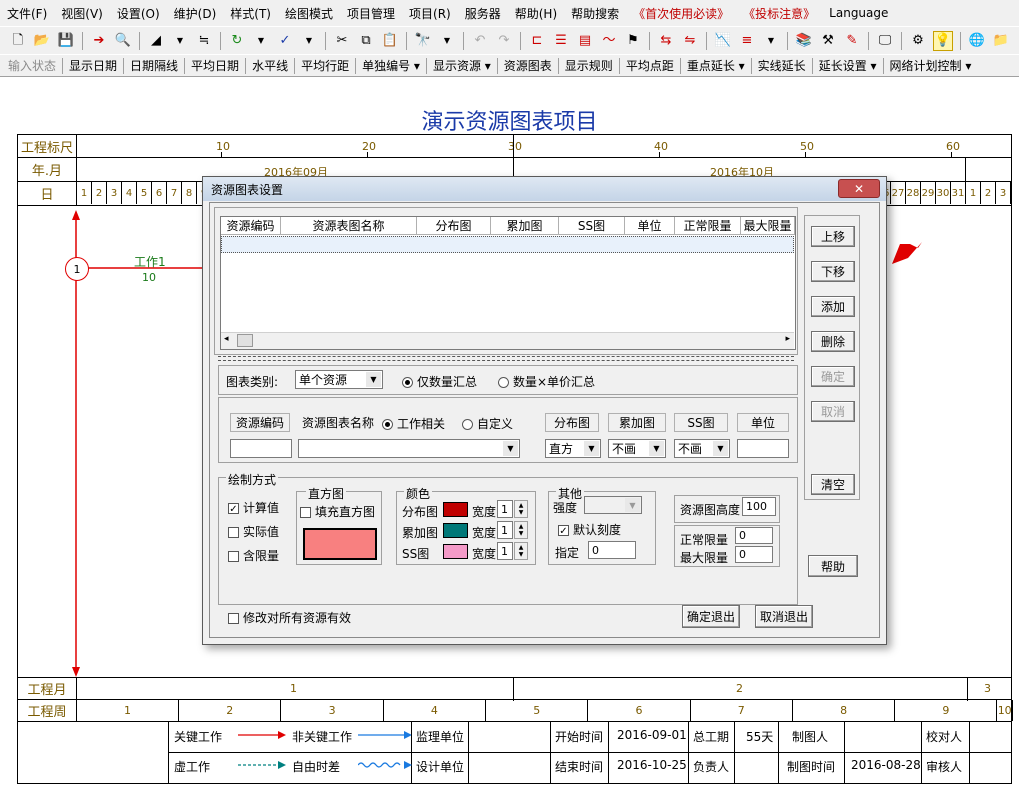 This screenshot has height=791, width=1019. Describe the element at coordinates (833, 236) in the screenshot. I see `move-up-button: 上移` at that location.